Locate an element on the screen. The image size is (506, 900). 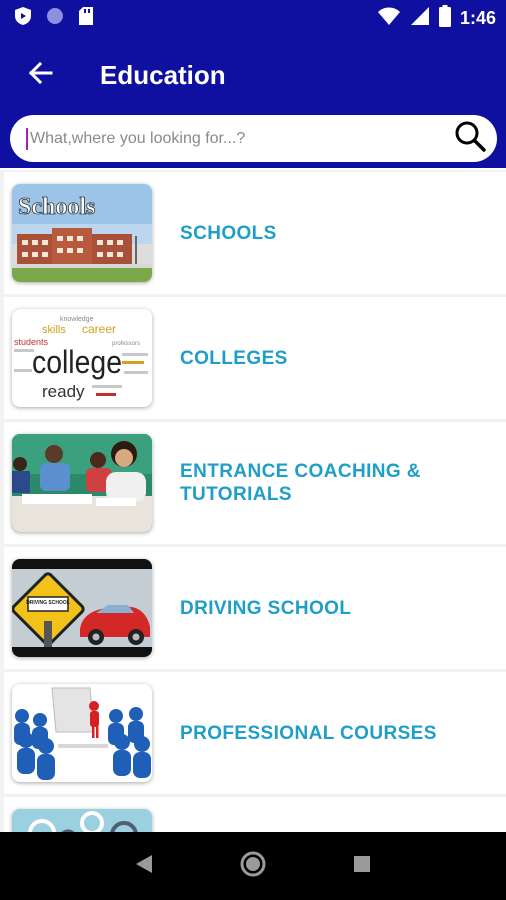
home-circle-icon is located at coordinates (253, 866).